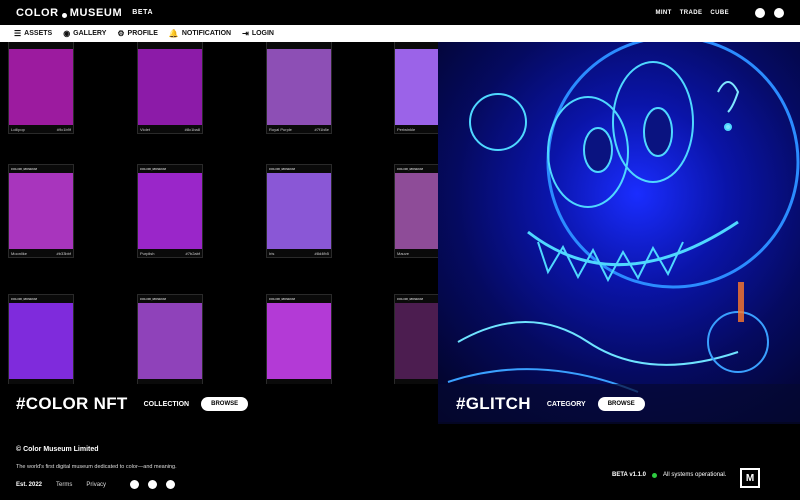 This screenshot has height=500, width=800. What do you see at coordinates (400, 12) in the screenshot?
I see `top-bar: COLOR MUSEUM BETA MINT TRADE CUBE` at bounding box center [400, 12].